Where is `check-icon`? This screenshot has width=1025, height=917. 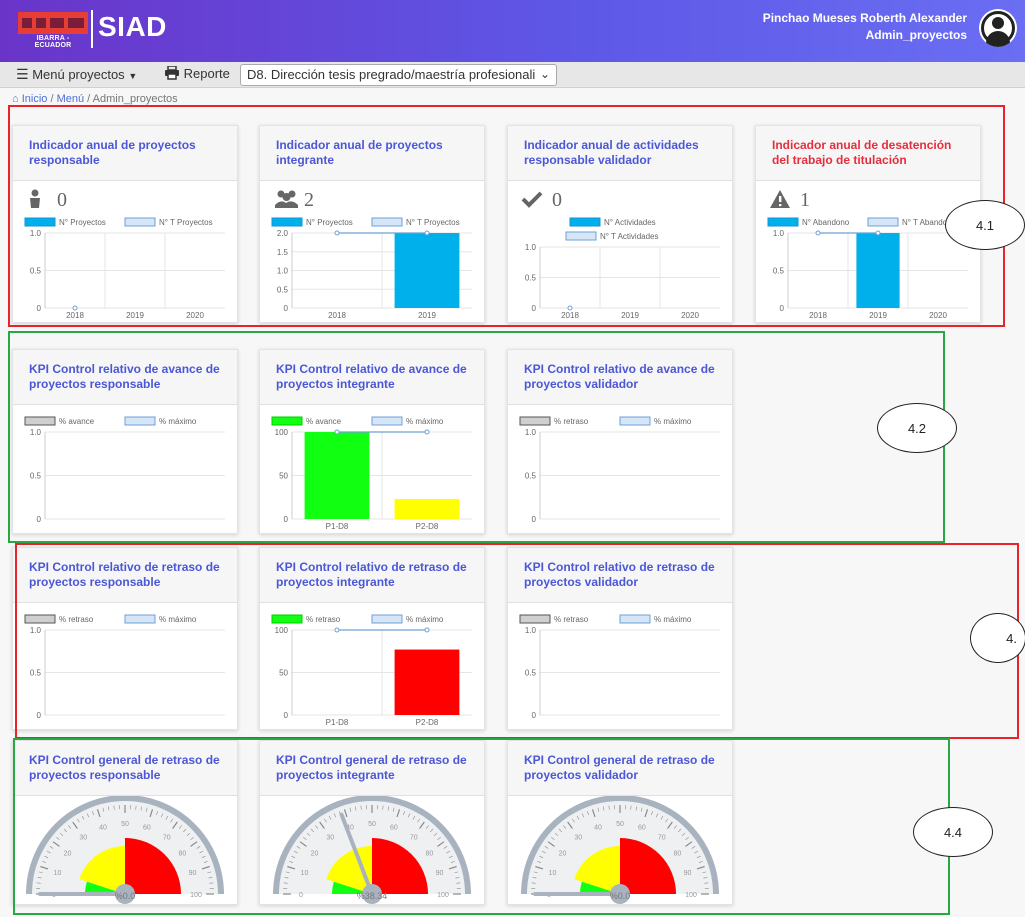 check-icon is located at coordinates (532, 199).